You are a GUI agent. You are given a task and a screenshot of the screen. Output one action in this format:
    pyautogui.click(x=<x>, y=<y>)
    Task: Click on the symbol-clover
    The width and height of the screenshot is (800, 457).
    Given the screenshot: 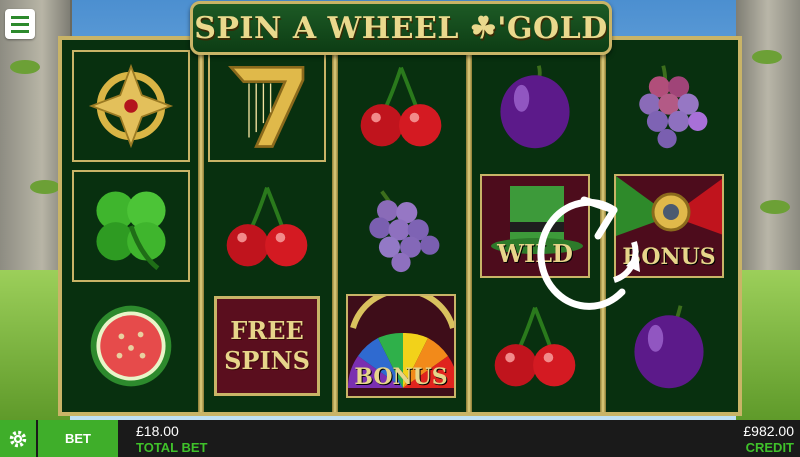 What is the action you would take?
    pyautogui.click(x=131, y=226)
    